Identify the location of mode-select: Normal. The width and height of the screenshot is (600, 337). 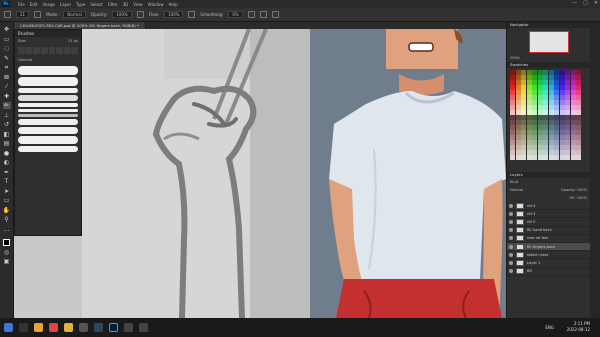
(74, 14).